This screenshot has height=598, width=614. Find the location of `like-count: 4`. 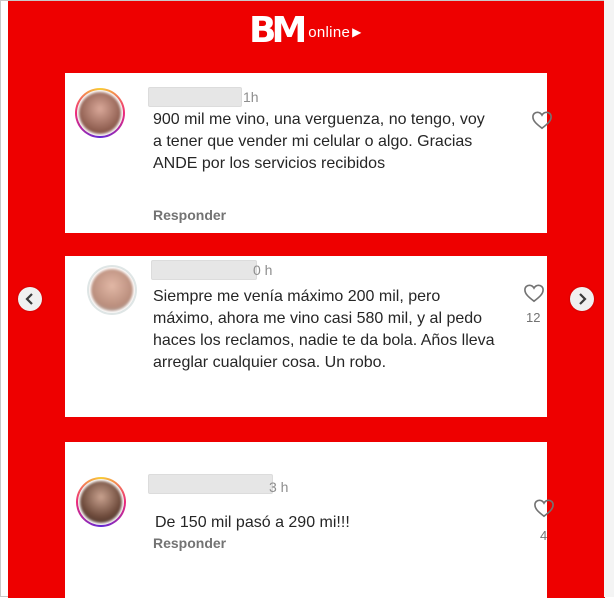

like-count: 4 is located at coordinates (544, 535).